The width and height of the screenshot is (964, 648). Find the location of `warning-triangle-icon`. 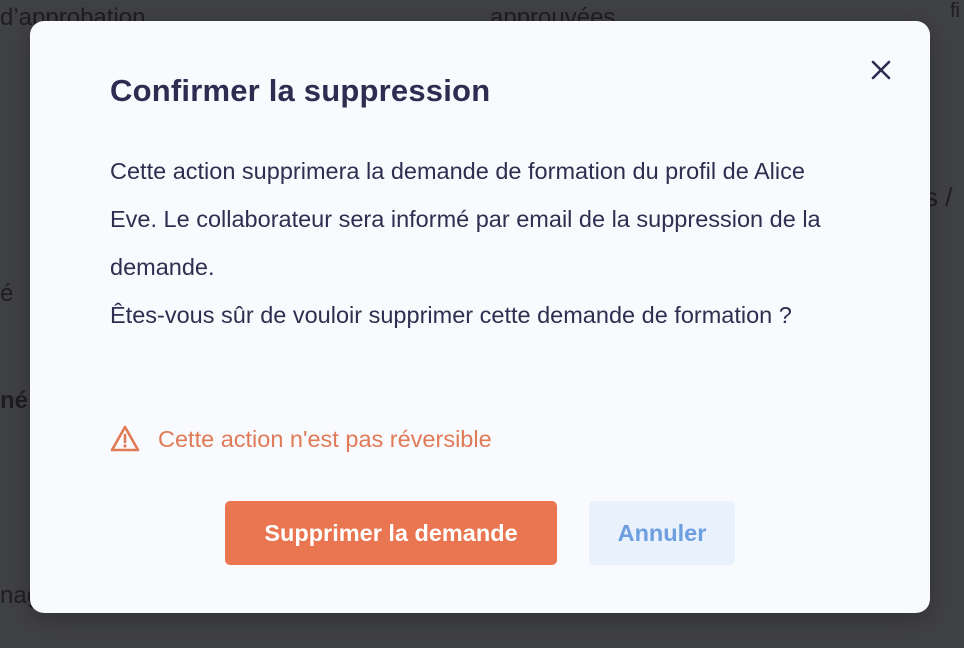

warning-triangle-icon is located at coordinates (125, 439).